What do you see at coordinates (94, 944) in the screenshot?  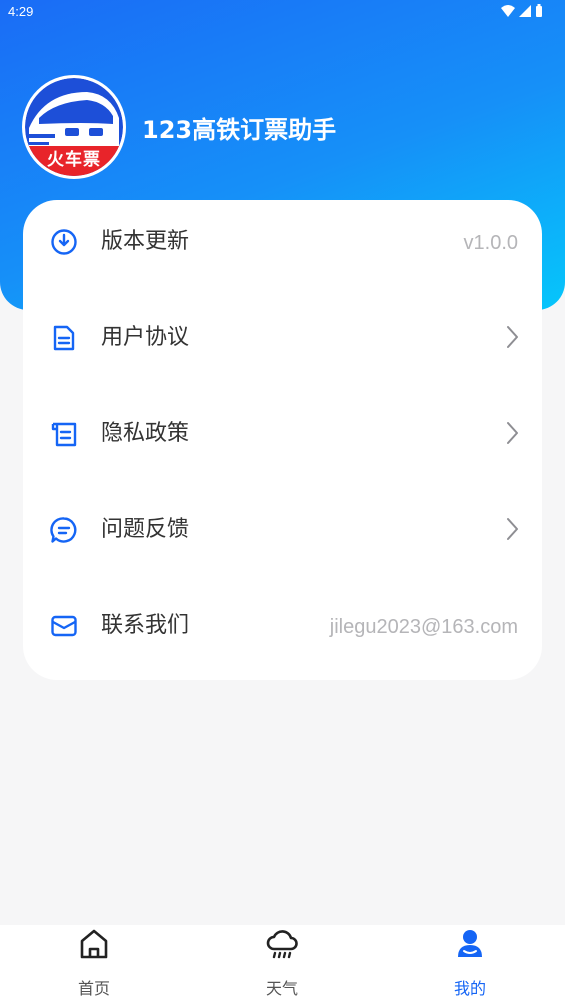 I see `home-icon` at bounding box center [94, 944].